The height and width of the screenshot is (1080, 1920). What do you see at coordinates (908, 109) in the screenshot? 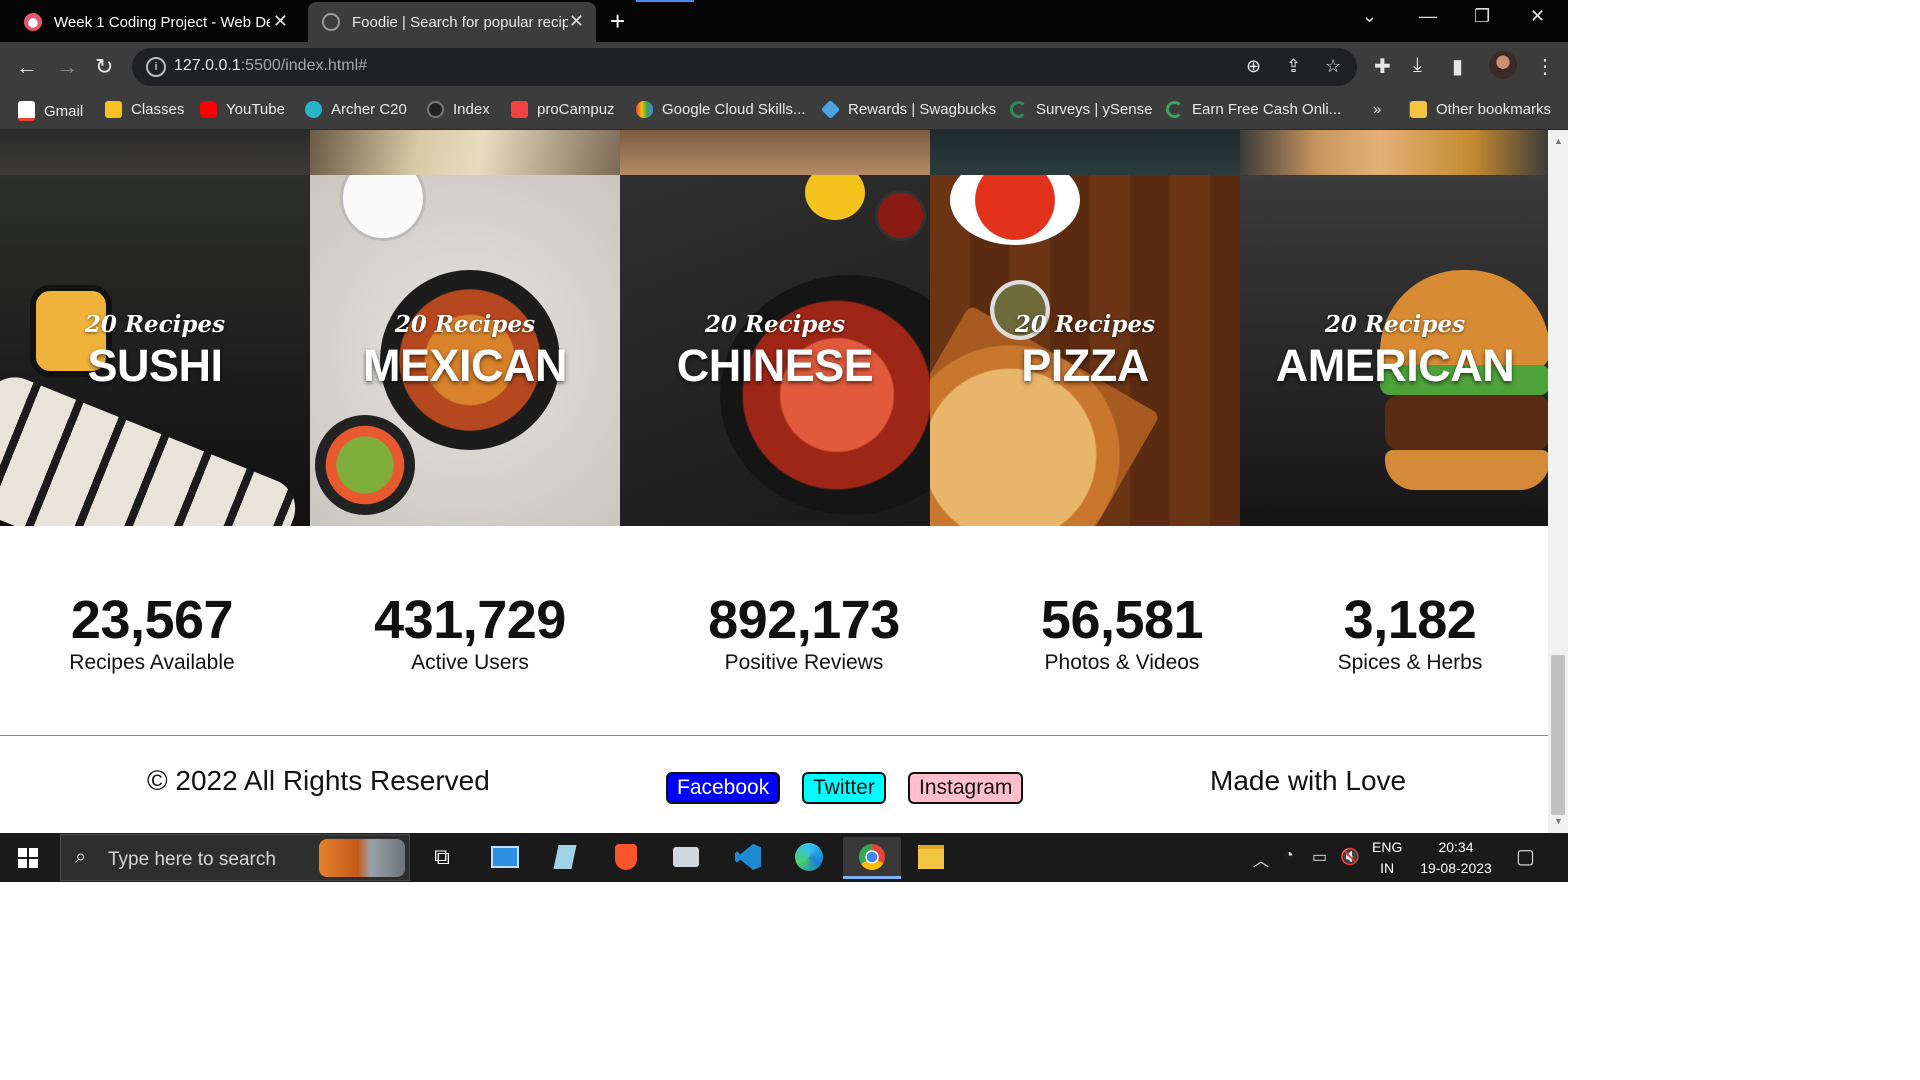
I see `bookmark-swagbucks: Rewards | Swagbucks` at bounding box center [908, 109].